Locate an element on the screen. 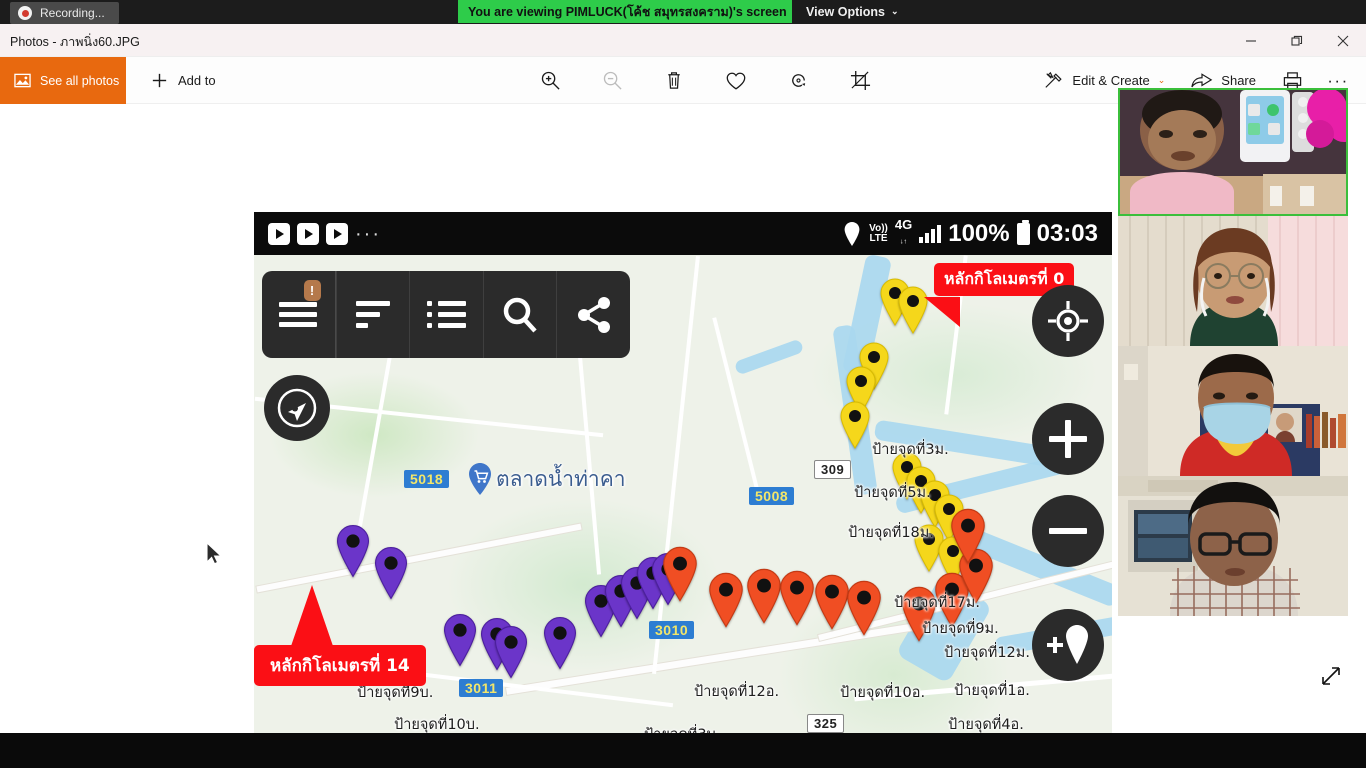 The image size is (1366, 768). record-dot-icon is located at coordinates (25, 13).